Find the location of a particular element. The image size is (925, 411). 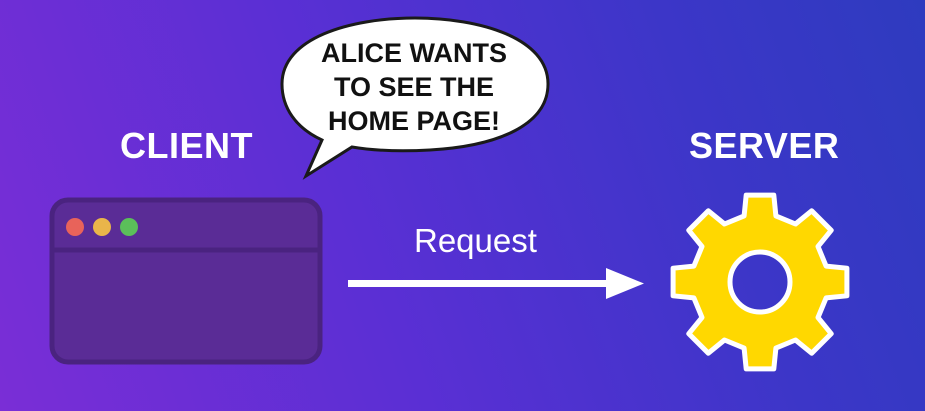

arrow-head-icon is located at coordinates (625, 283).